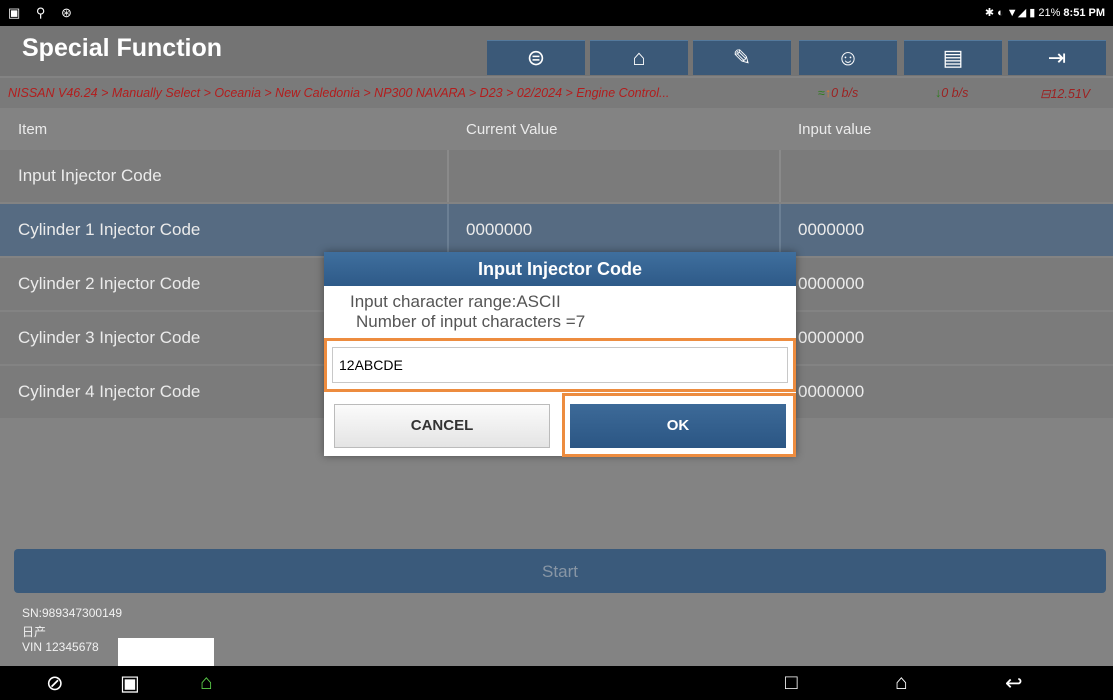 The width and height of the screenshot is (1113, 700). What do you see at coordinates (109, 337) in the screenshot?
I see `row-item: Cylinder 3 Injector Code` at bounding box center [109, 337].